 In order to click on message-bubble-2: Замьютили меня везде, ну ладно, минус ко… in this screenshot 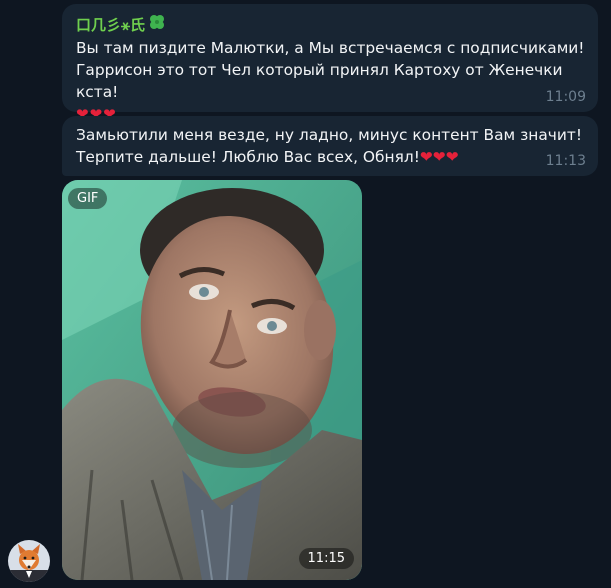, I will do `click(330, 146)`.